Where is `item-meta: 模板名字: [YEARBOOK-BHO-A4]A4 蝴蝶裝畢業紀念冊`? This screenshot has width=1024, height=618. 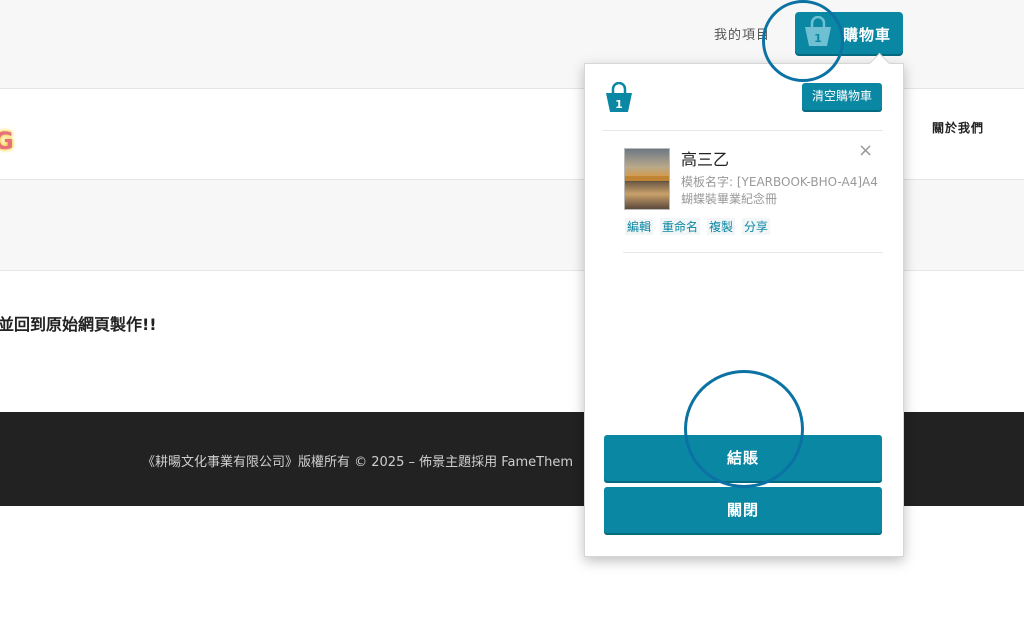
item-meta: 模板名字: [YEARBOOK-BHO-A4]A4 蝴蝶裝畢業紀念冊 is located at coordinates (779, 191).